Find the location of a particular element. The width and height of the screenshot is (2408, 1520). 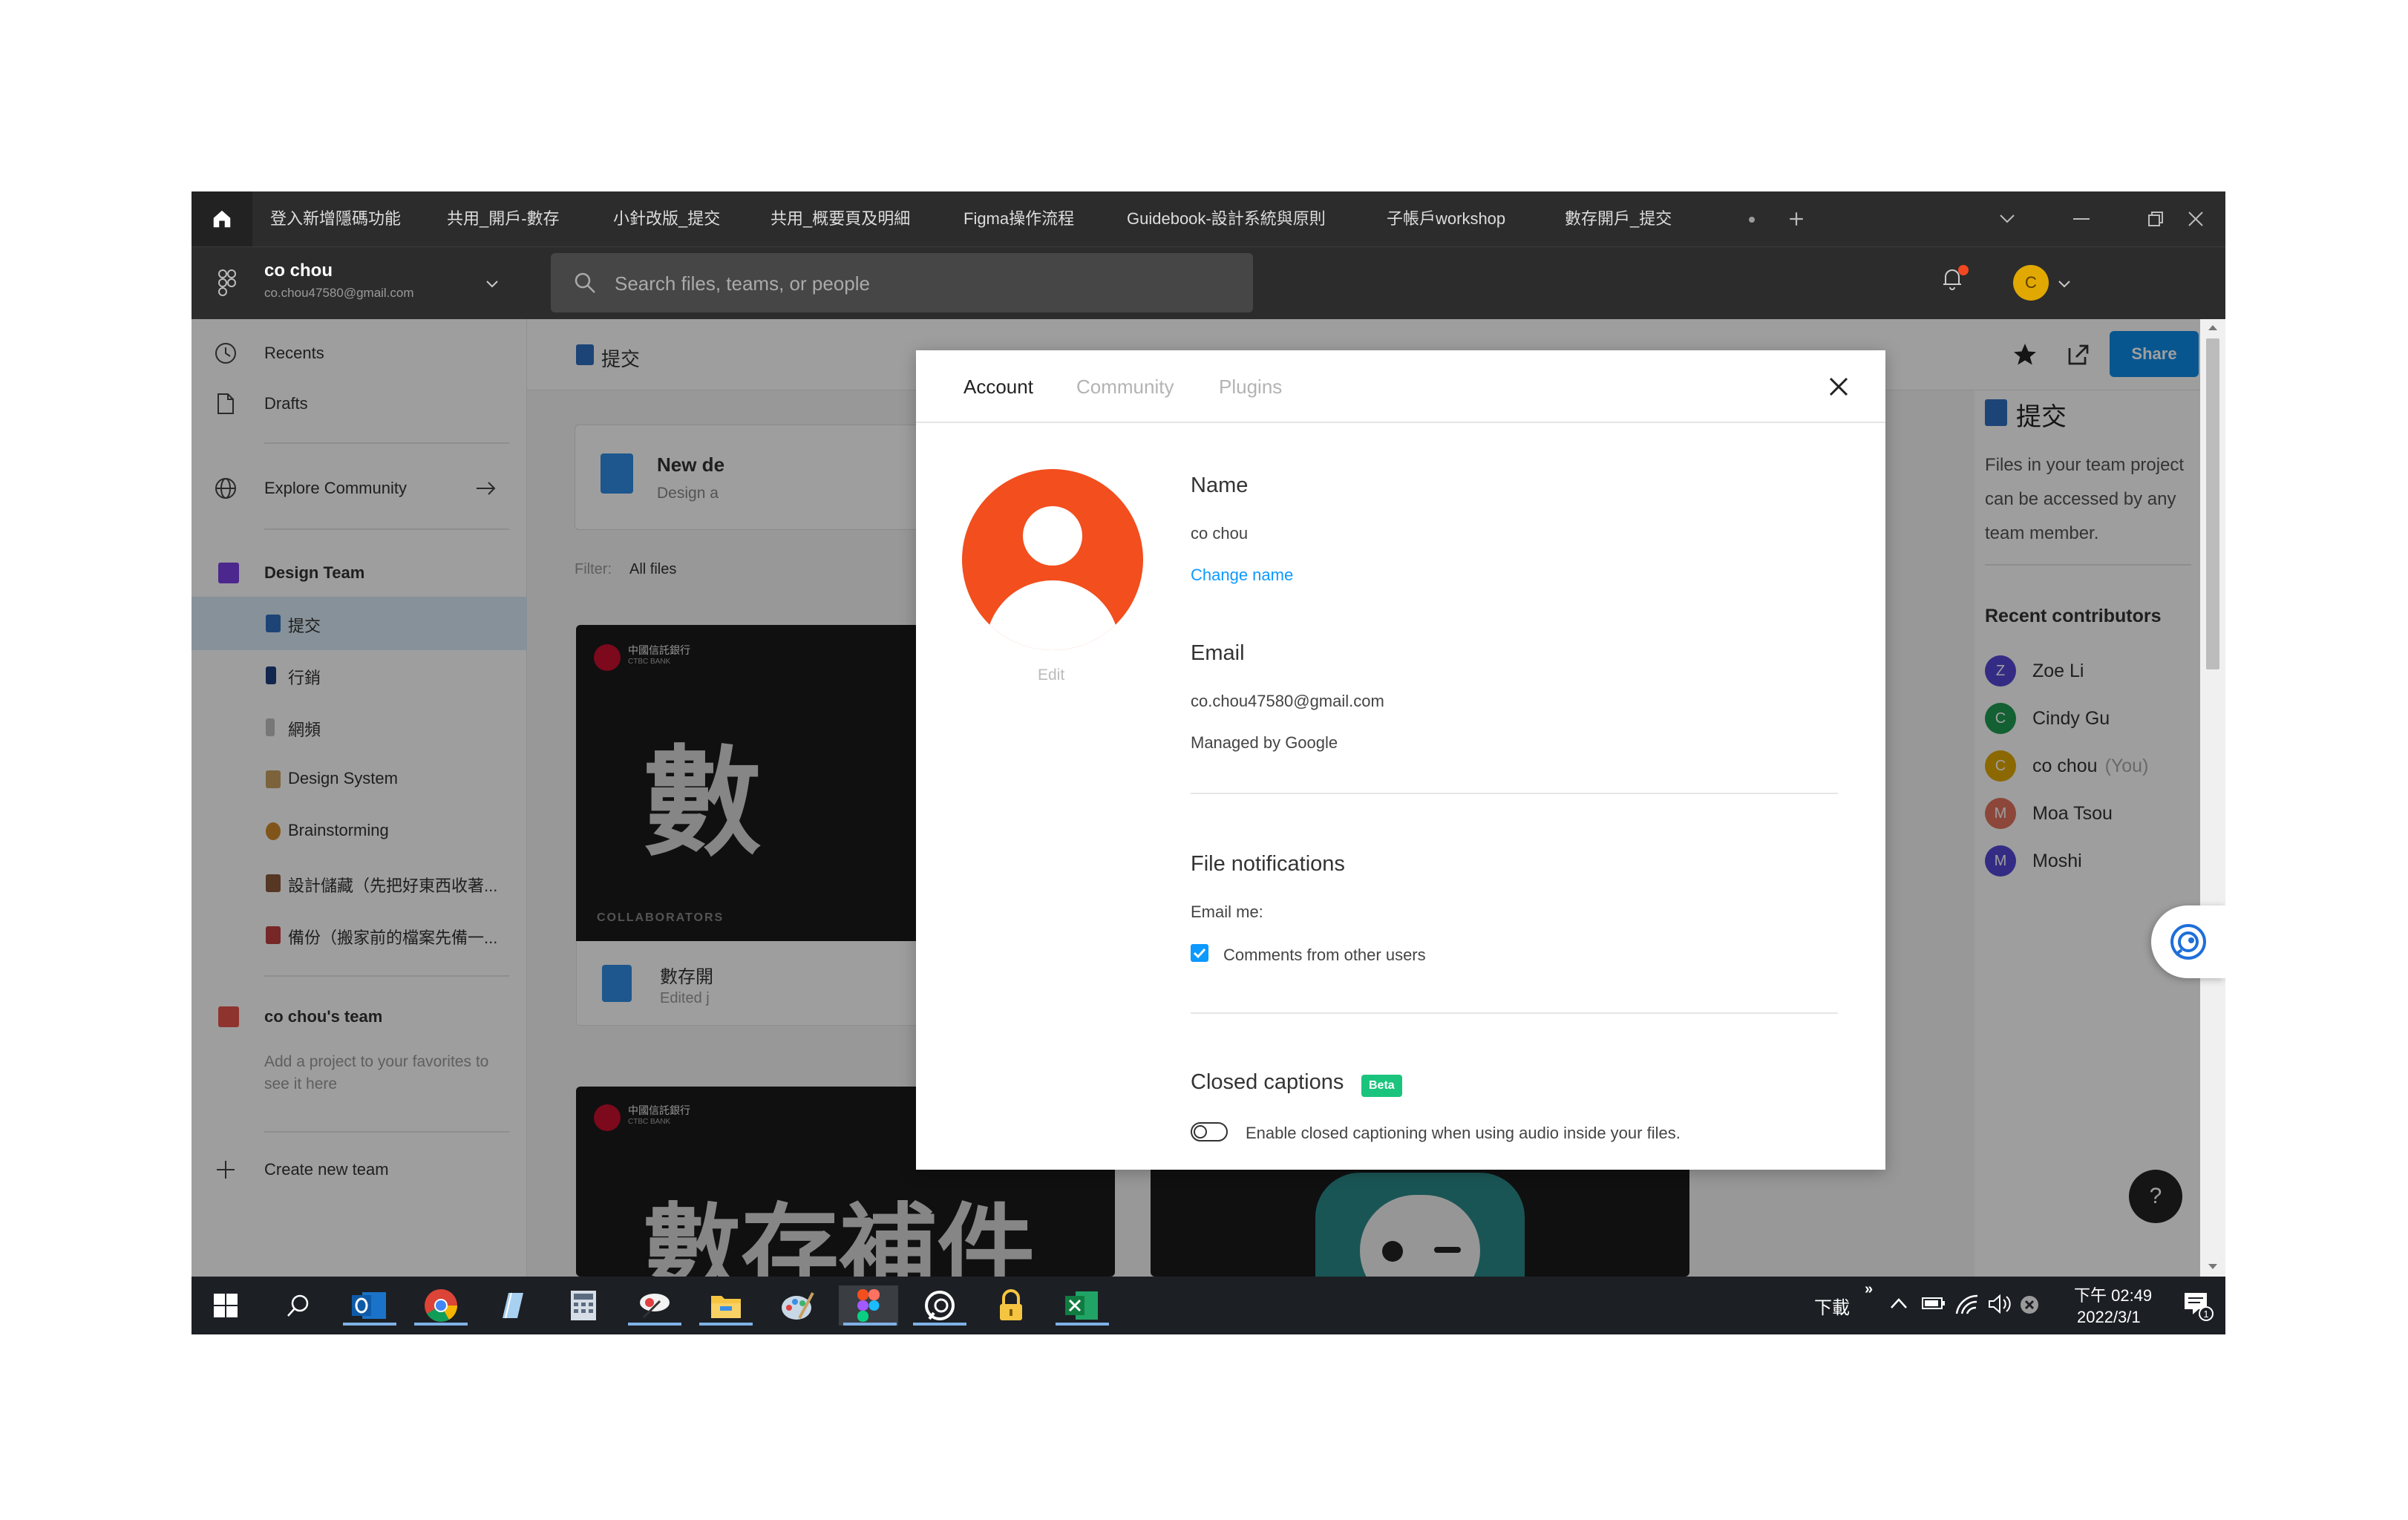

taskbar-snipping is located at coordinates (655, 1305).